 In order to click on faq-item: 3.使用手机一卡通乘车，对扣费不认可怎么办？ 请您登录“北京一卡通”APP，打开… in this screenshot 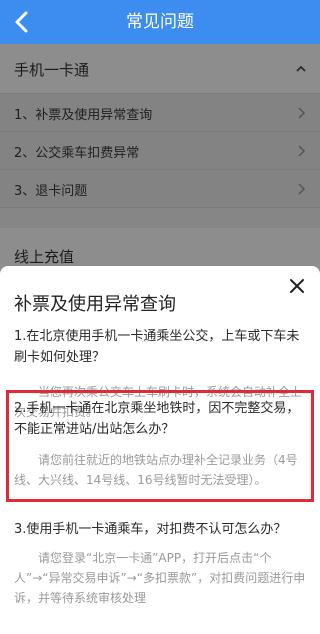, I will do `click(160, 563)`.